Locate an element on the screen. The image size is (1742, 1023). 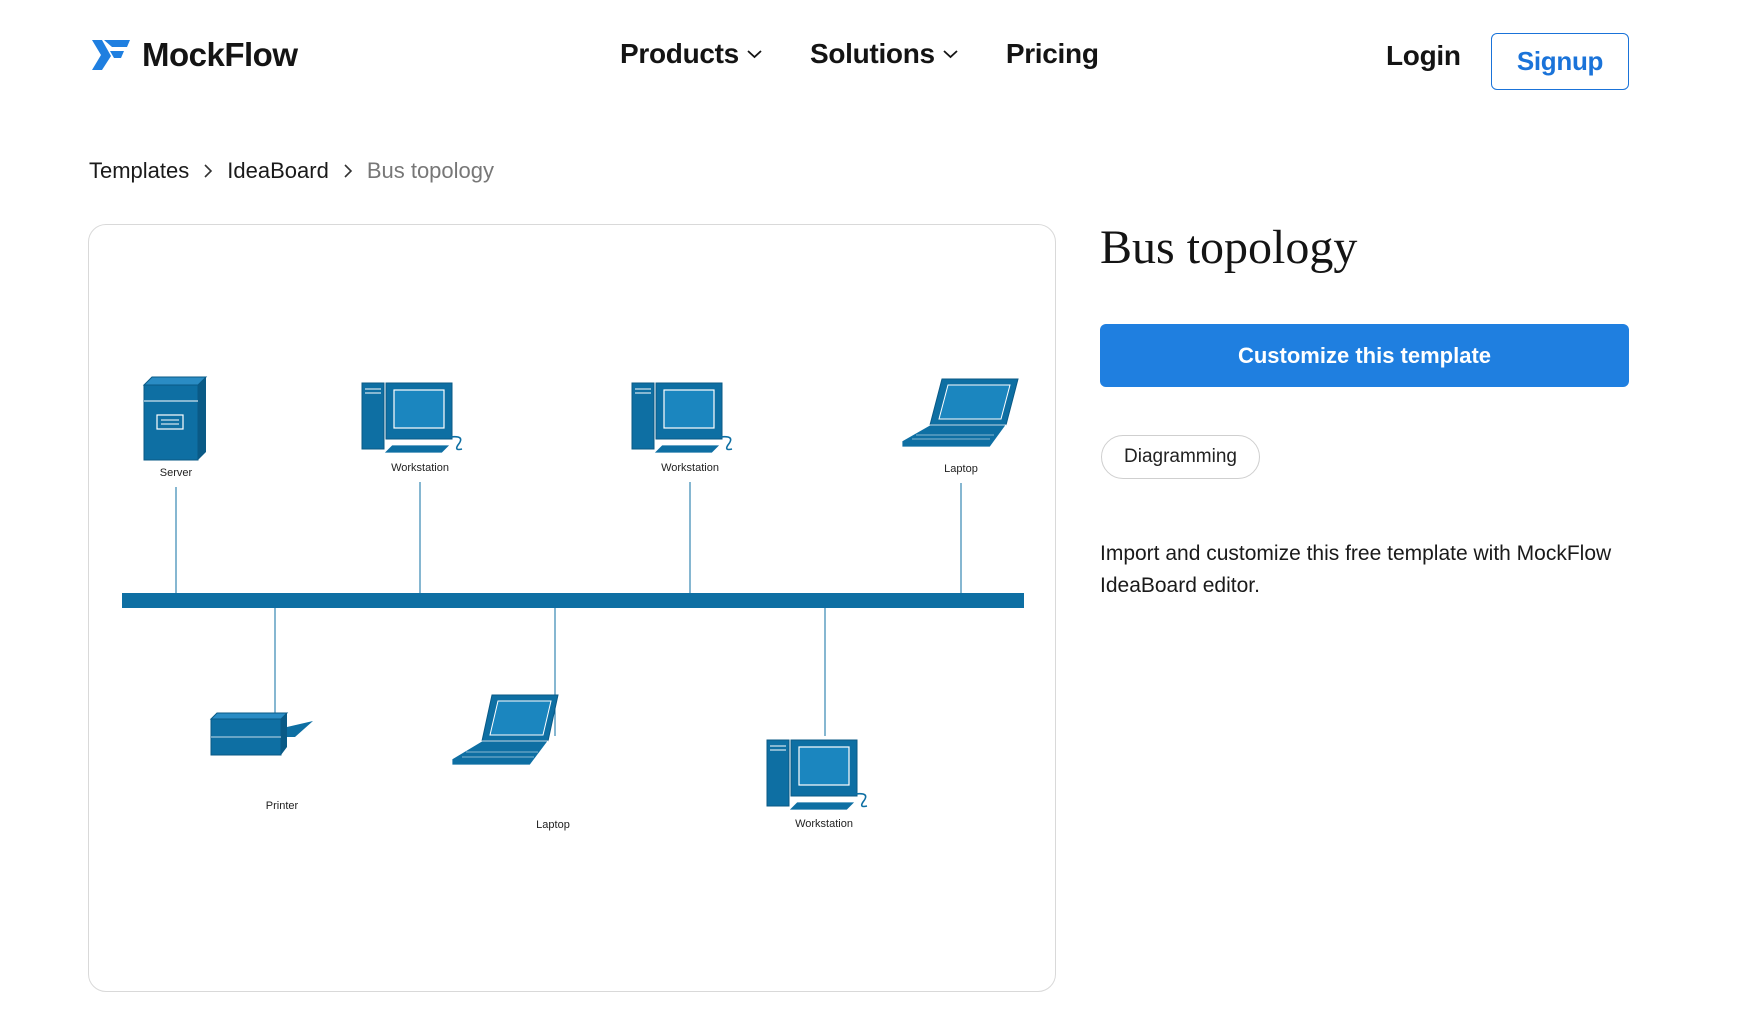
nav-products: Products is located at coordinates (691, 54).